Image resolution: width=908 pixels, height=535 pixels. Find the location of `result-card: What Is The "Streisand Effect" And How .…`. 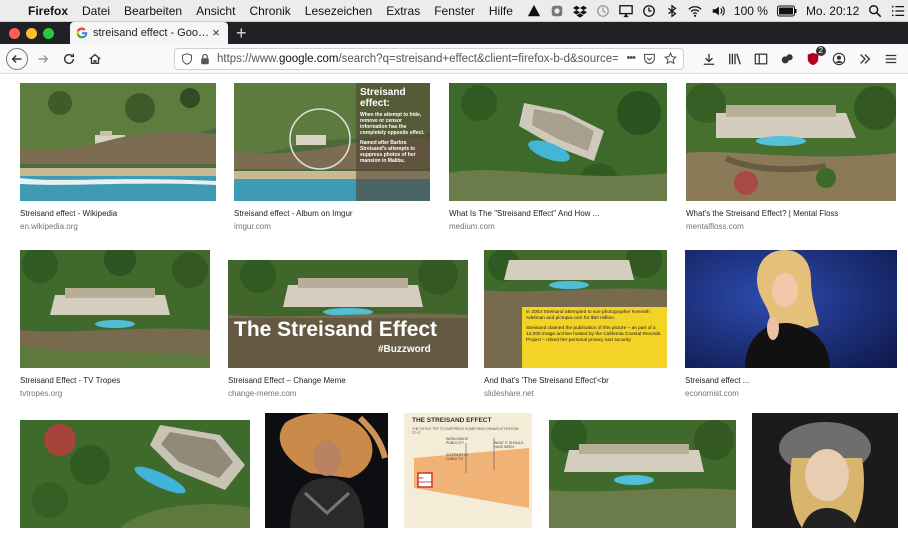

result-card: What Is The "Streisand Effect" And How .… is located at coordinates (558, 157).